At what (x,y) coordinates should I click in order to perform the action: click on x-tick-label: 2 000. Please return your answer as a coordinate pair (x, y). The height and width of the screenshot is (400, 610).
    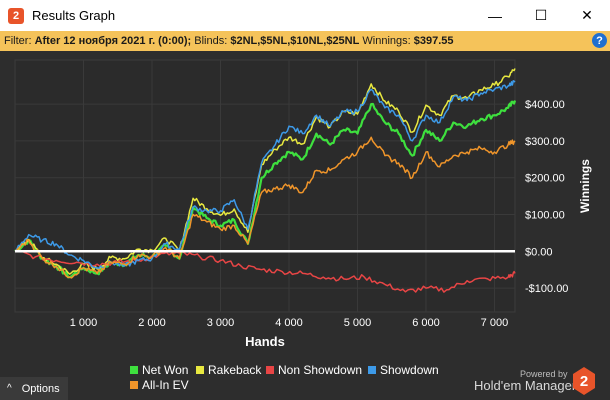
    Looking at the image, I should click on (152, 323).